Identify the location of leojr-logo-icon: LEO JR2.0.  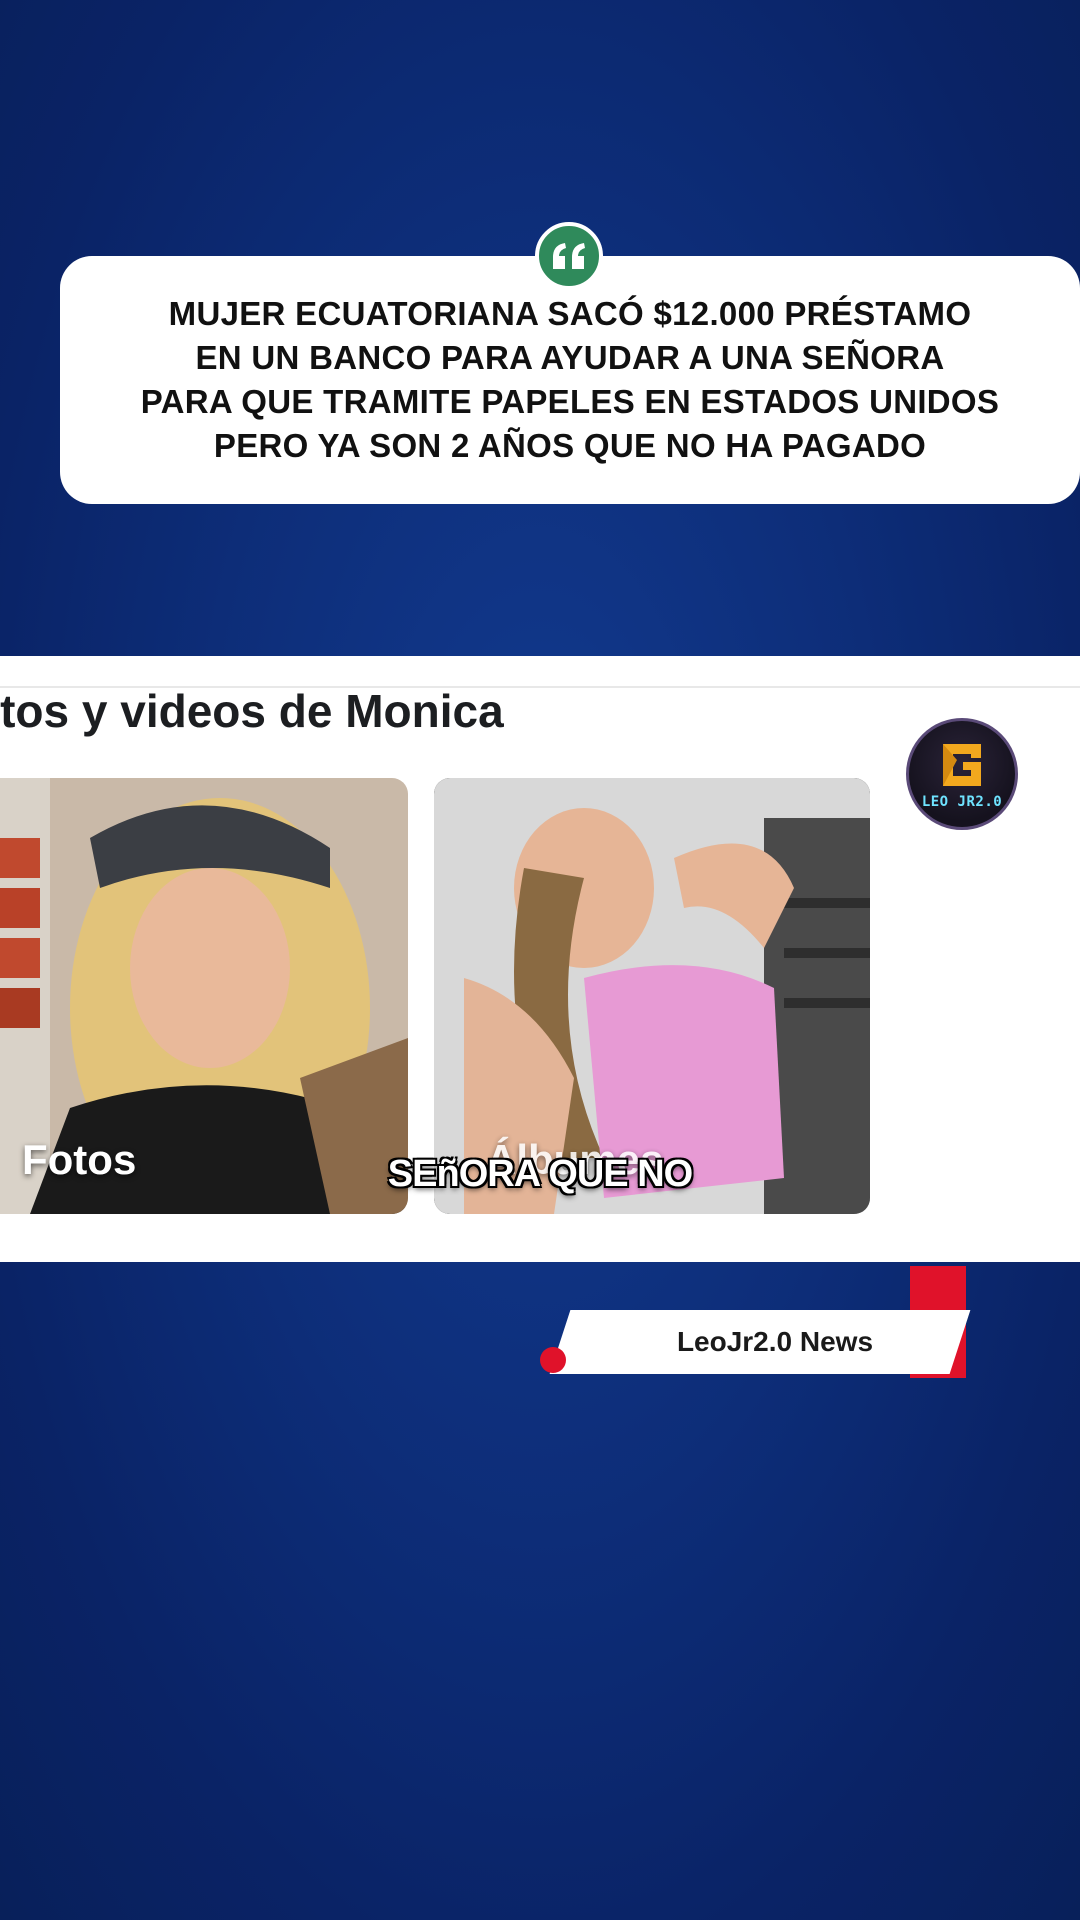
(962, 774).